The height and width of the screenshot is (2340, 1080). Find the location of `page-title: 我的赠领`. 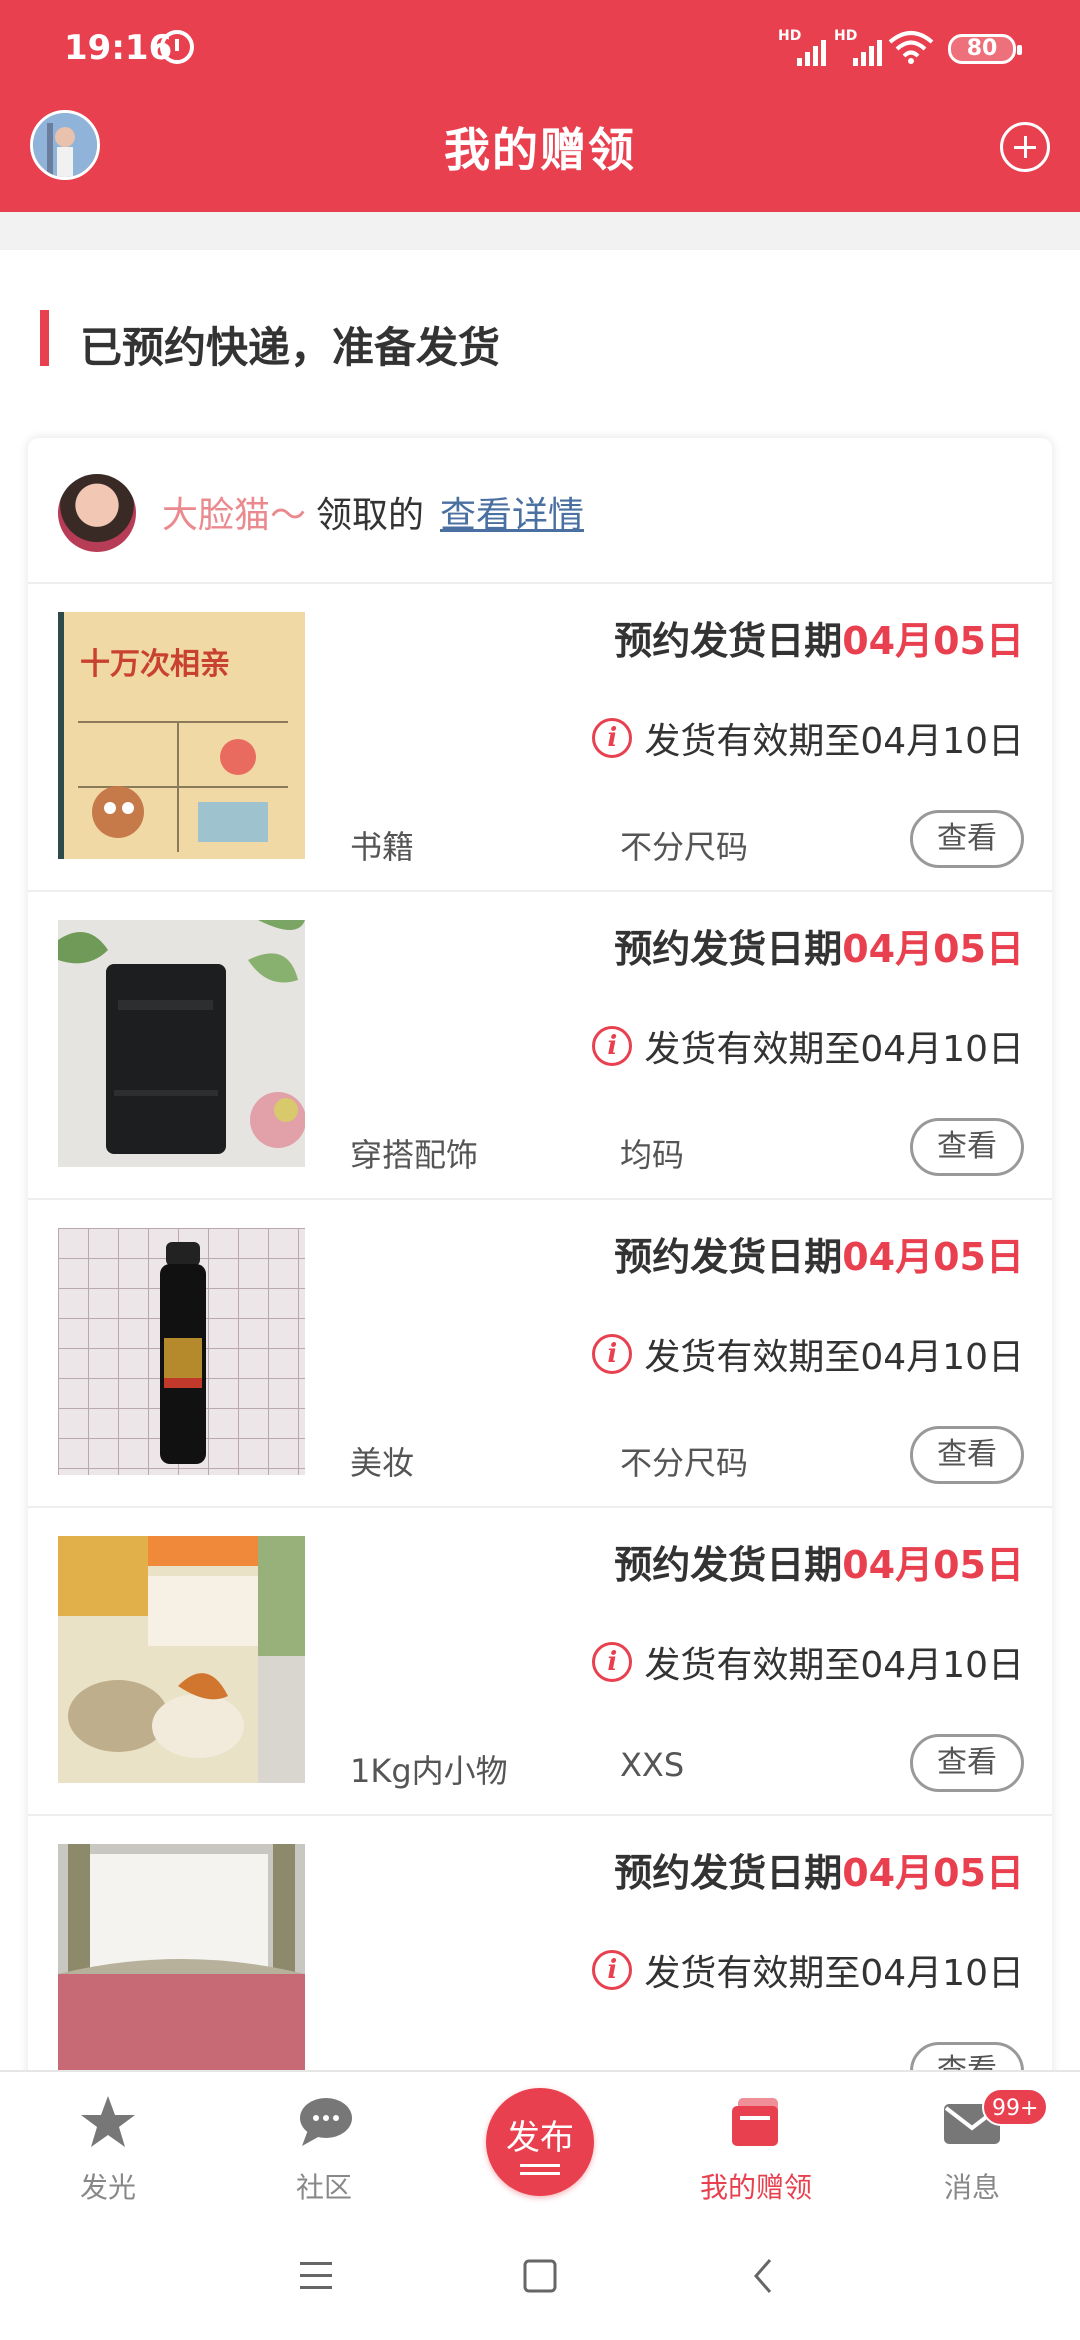

page-title: 我的赠领 is located at coordinates (540, 150).